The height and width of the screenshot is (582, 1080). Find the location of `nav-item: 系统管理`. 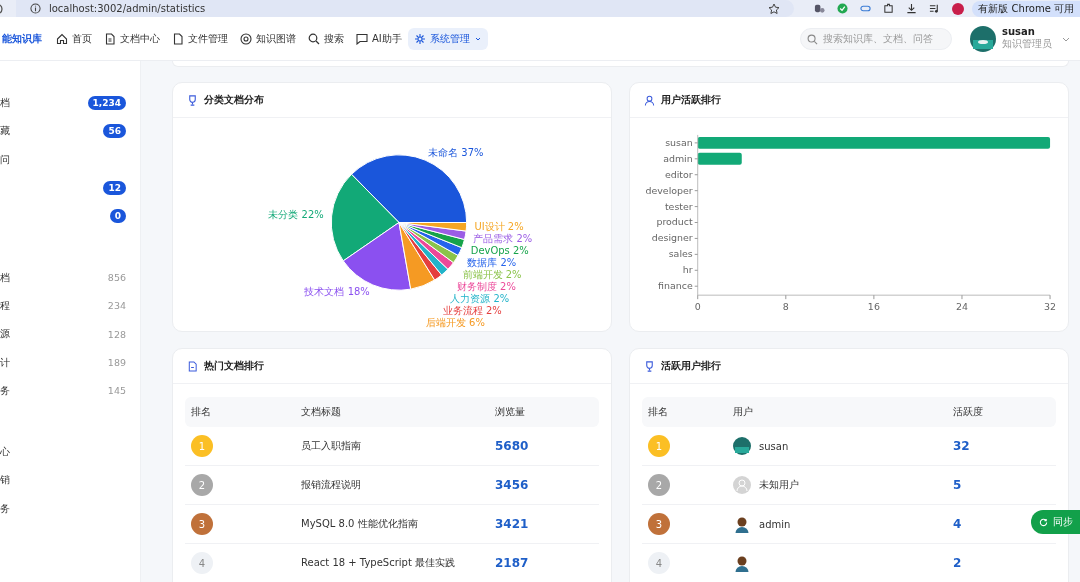

nav-item: 系统管理 is located at coordinates (447, 38).